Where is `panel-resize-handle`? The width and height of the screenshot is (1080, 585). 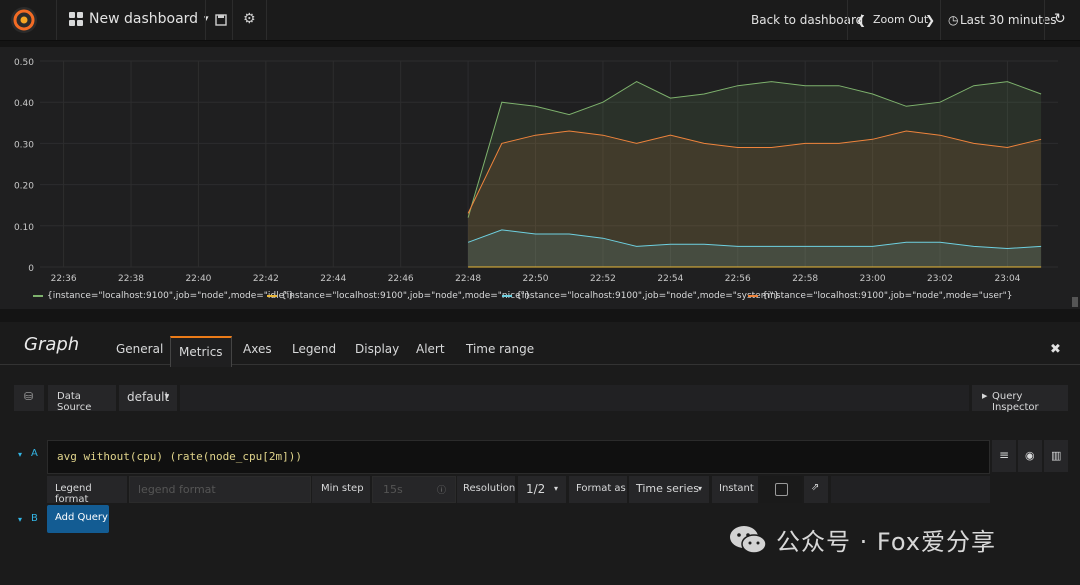 panel-resize-handle is located at coordinates (1075, 302).